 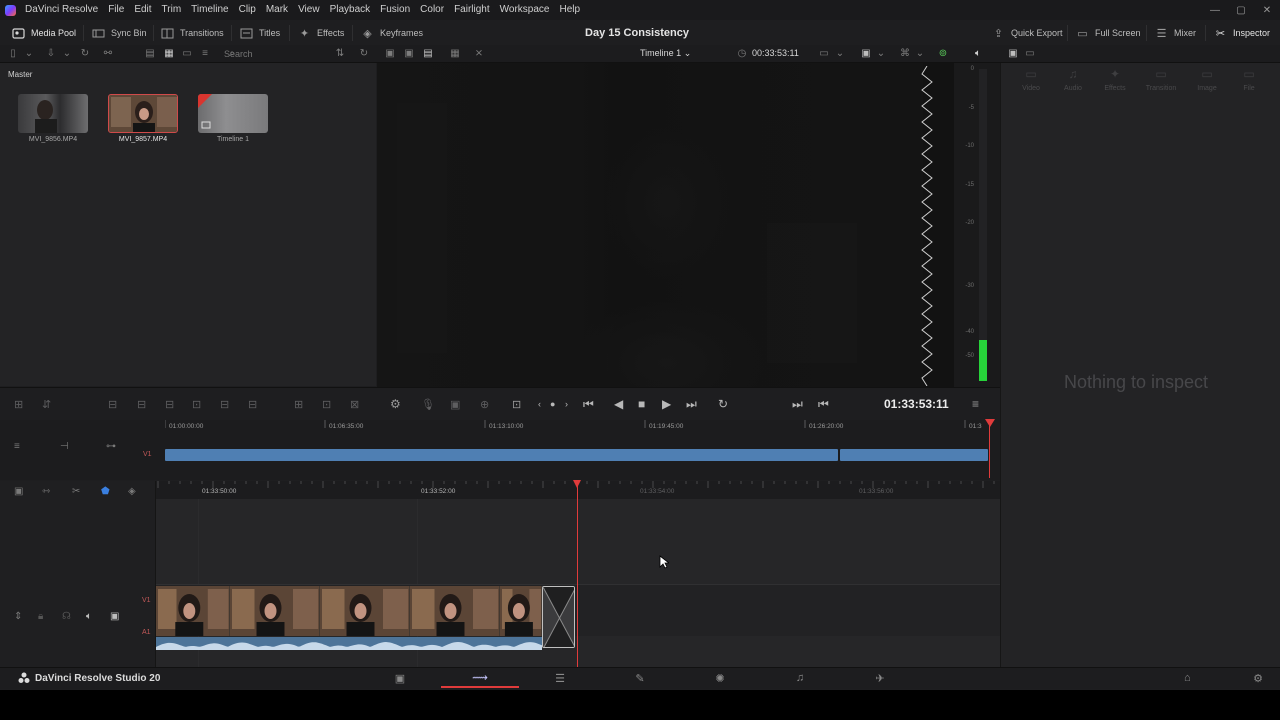 I want to click on viewer-mode-icon: ▣, so click(x=390, y=53).